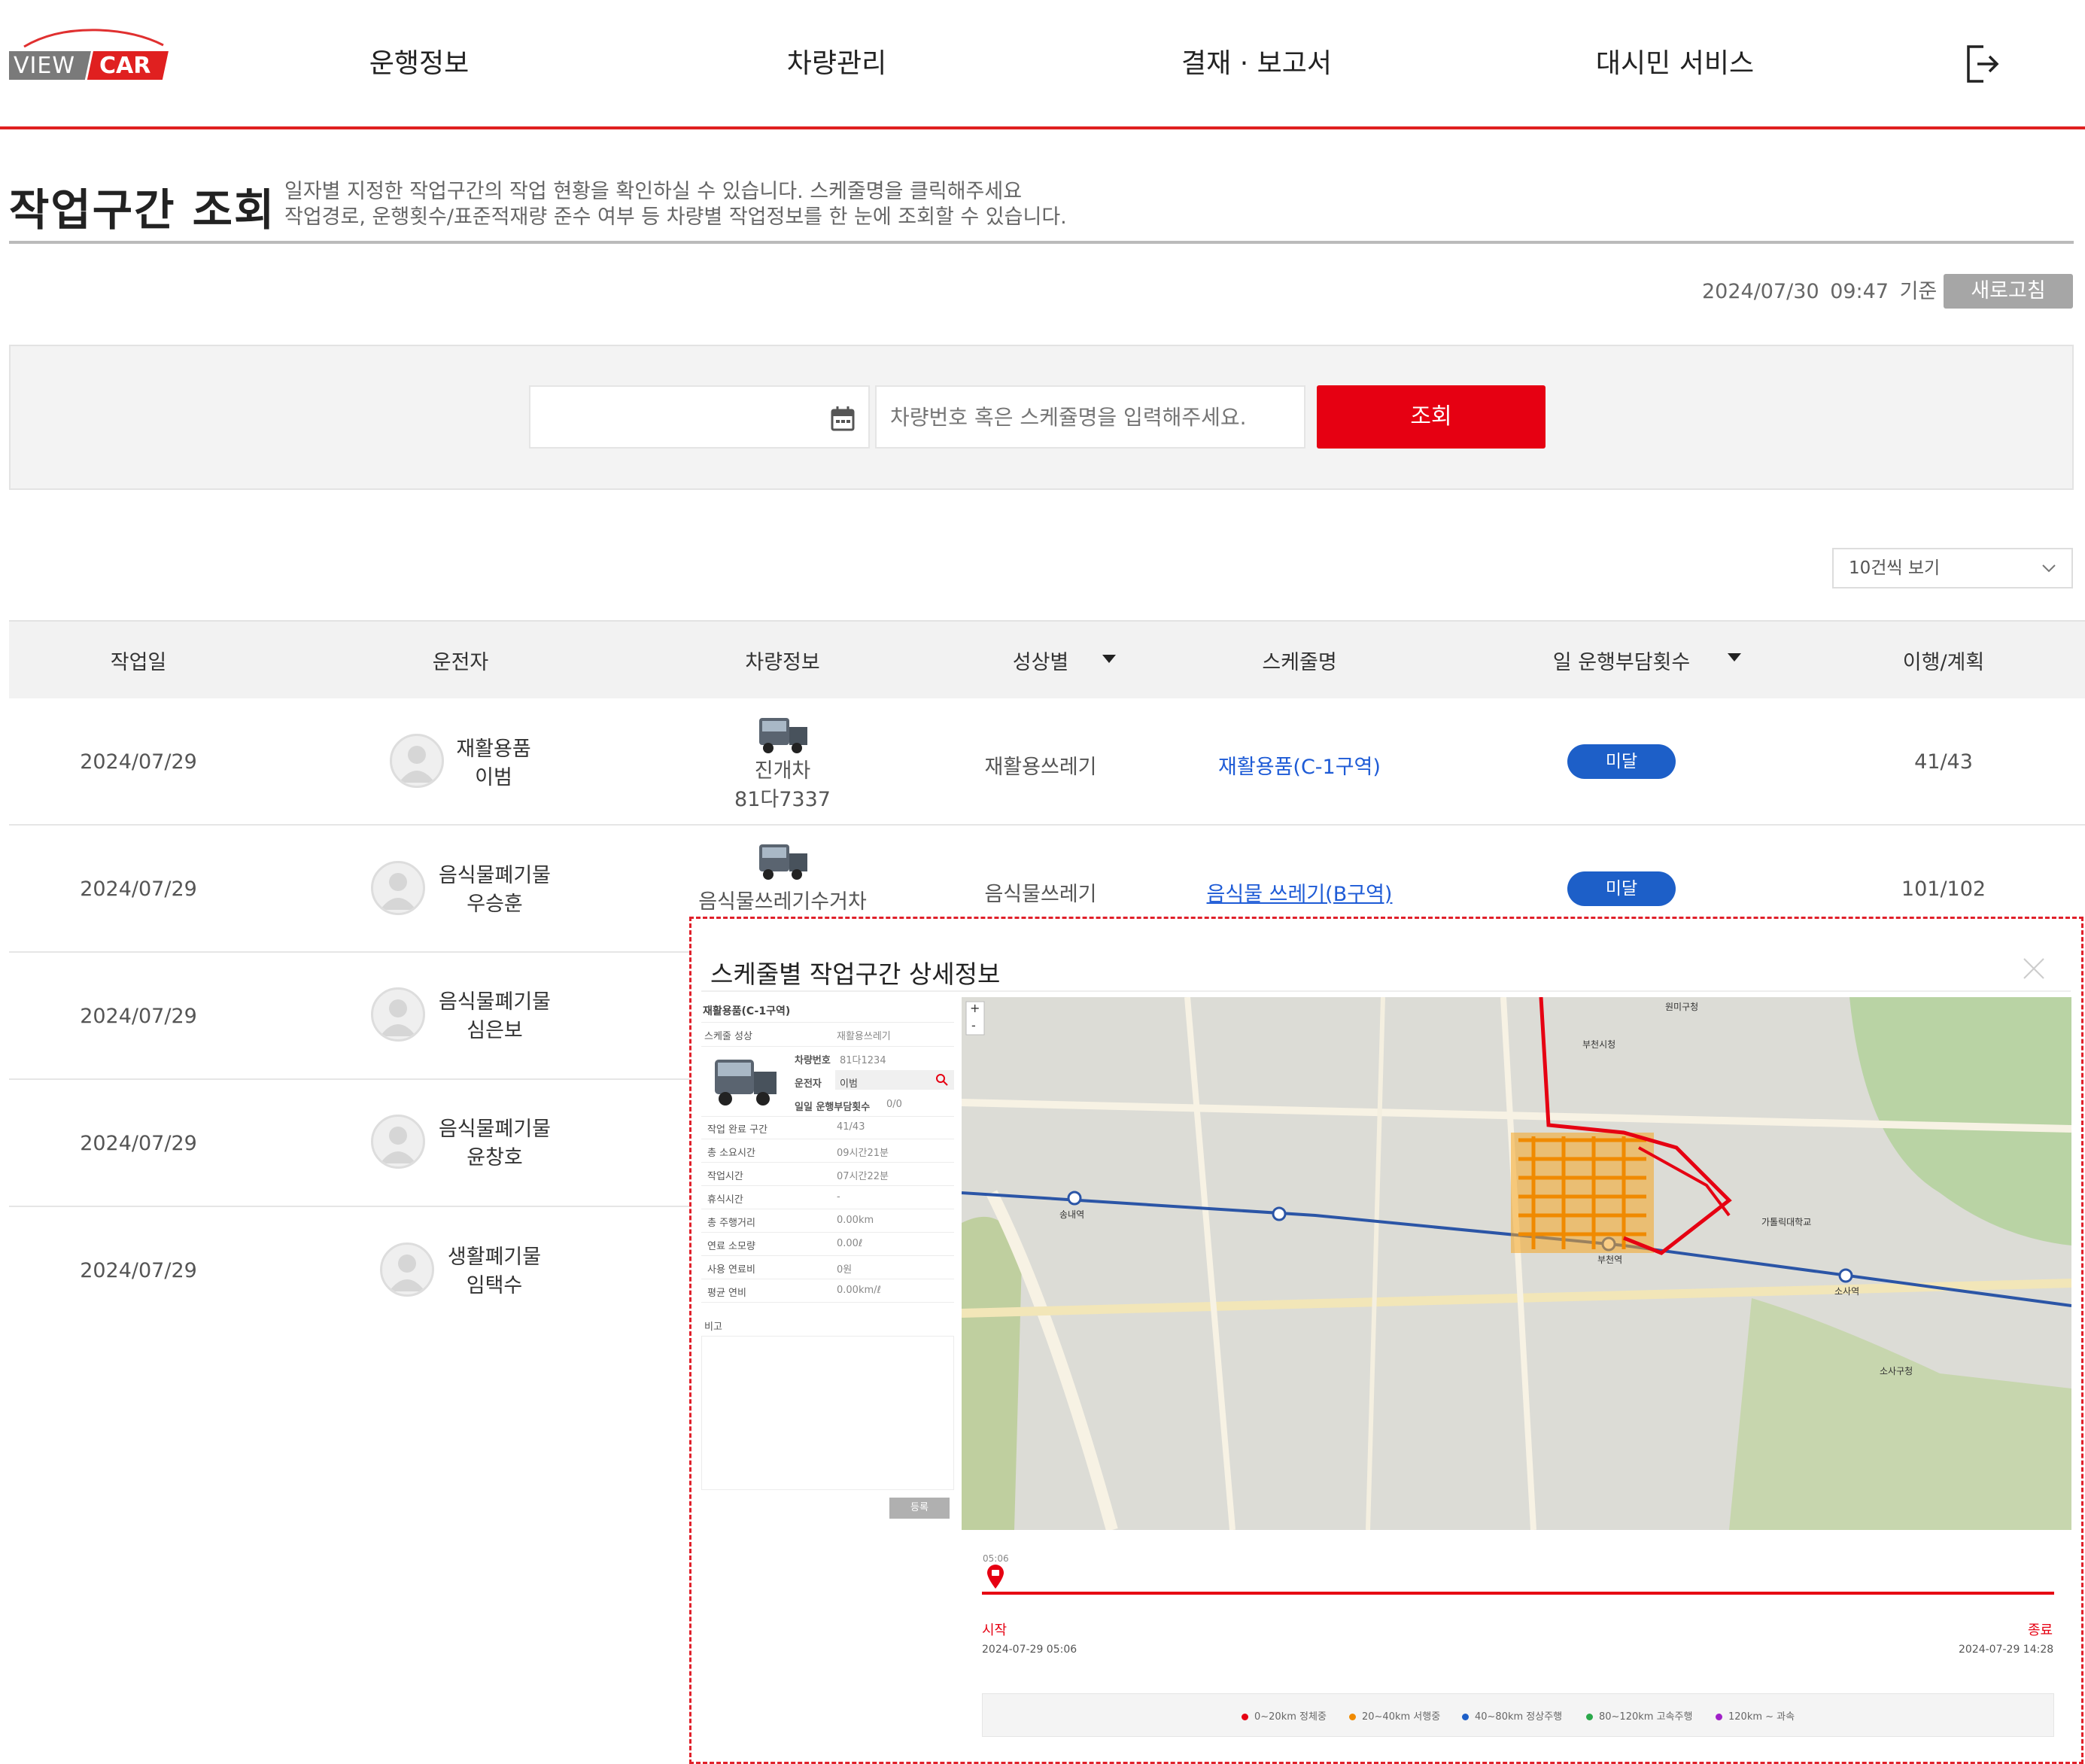 The height and width of the screenshot is (1764, 2085). Describe the element at coordinates (1401, 1717) in the screenshot. I see `legend-label: 20~40km 서행중` at that location.